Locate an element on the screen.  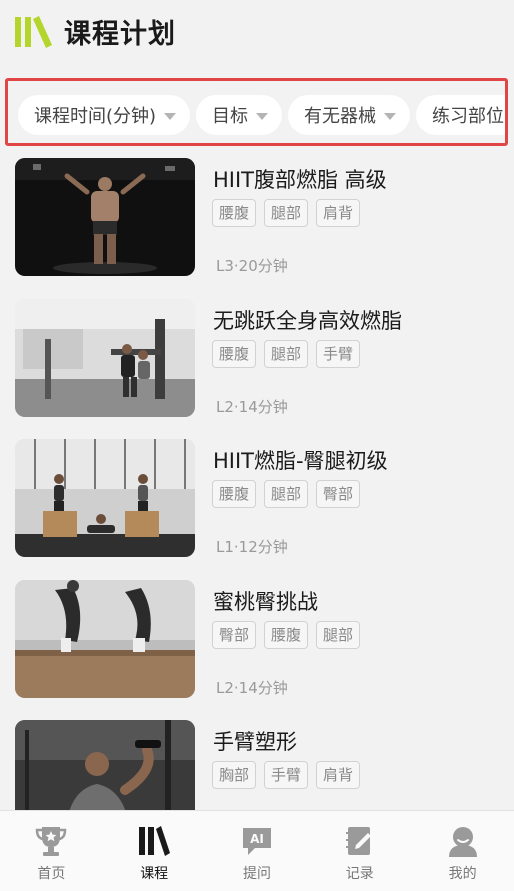
filter-bar: 课程时间(分钟) 目标 有无器械 练习部位 is located at coordinates (261, 115).